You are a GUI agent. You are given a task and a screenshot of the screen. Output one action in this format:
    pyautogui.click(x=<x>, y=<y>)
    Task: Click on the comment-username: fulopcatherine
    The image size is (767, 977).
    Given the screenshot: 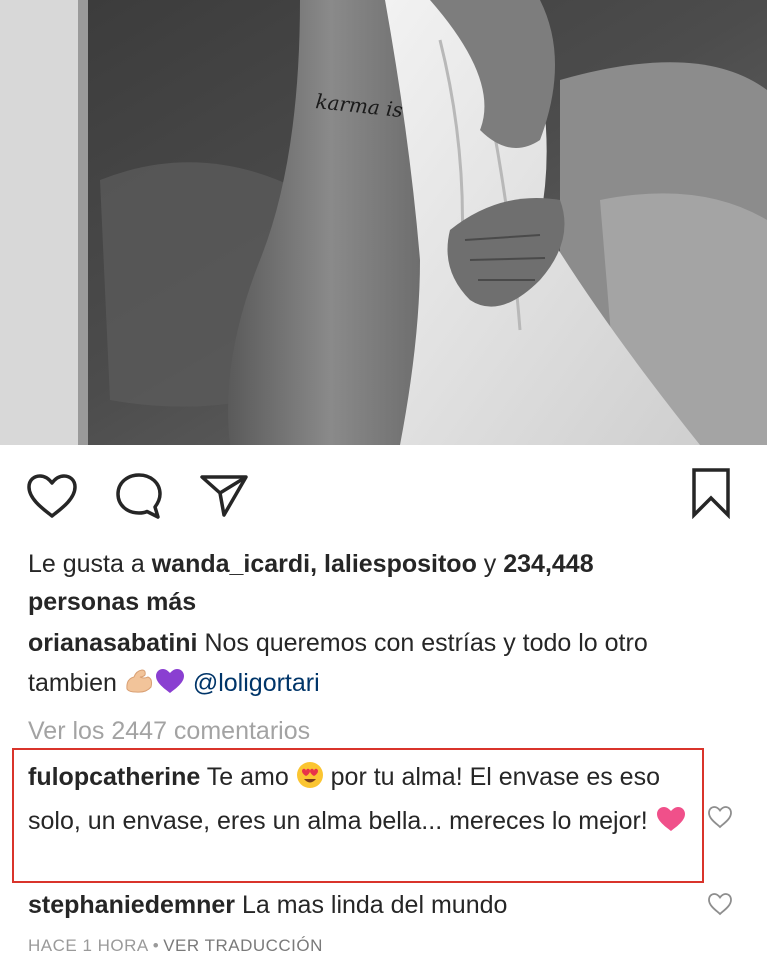 What is the action you would take?
    pyautogui.click(x=114, y=777)
    